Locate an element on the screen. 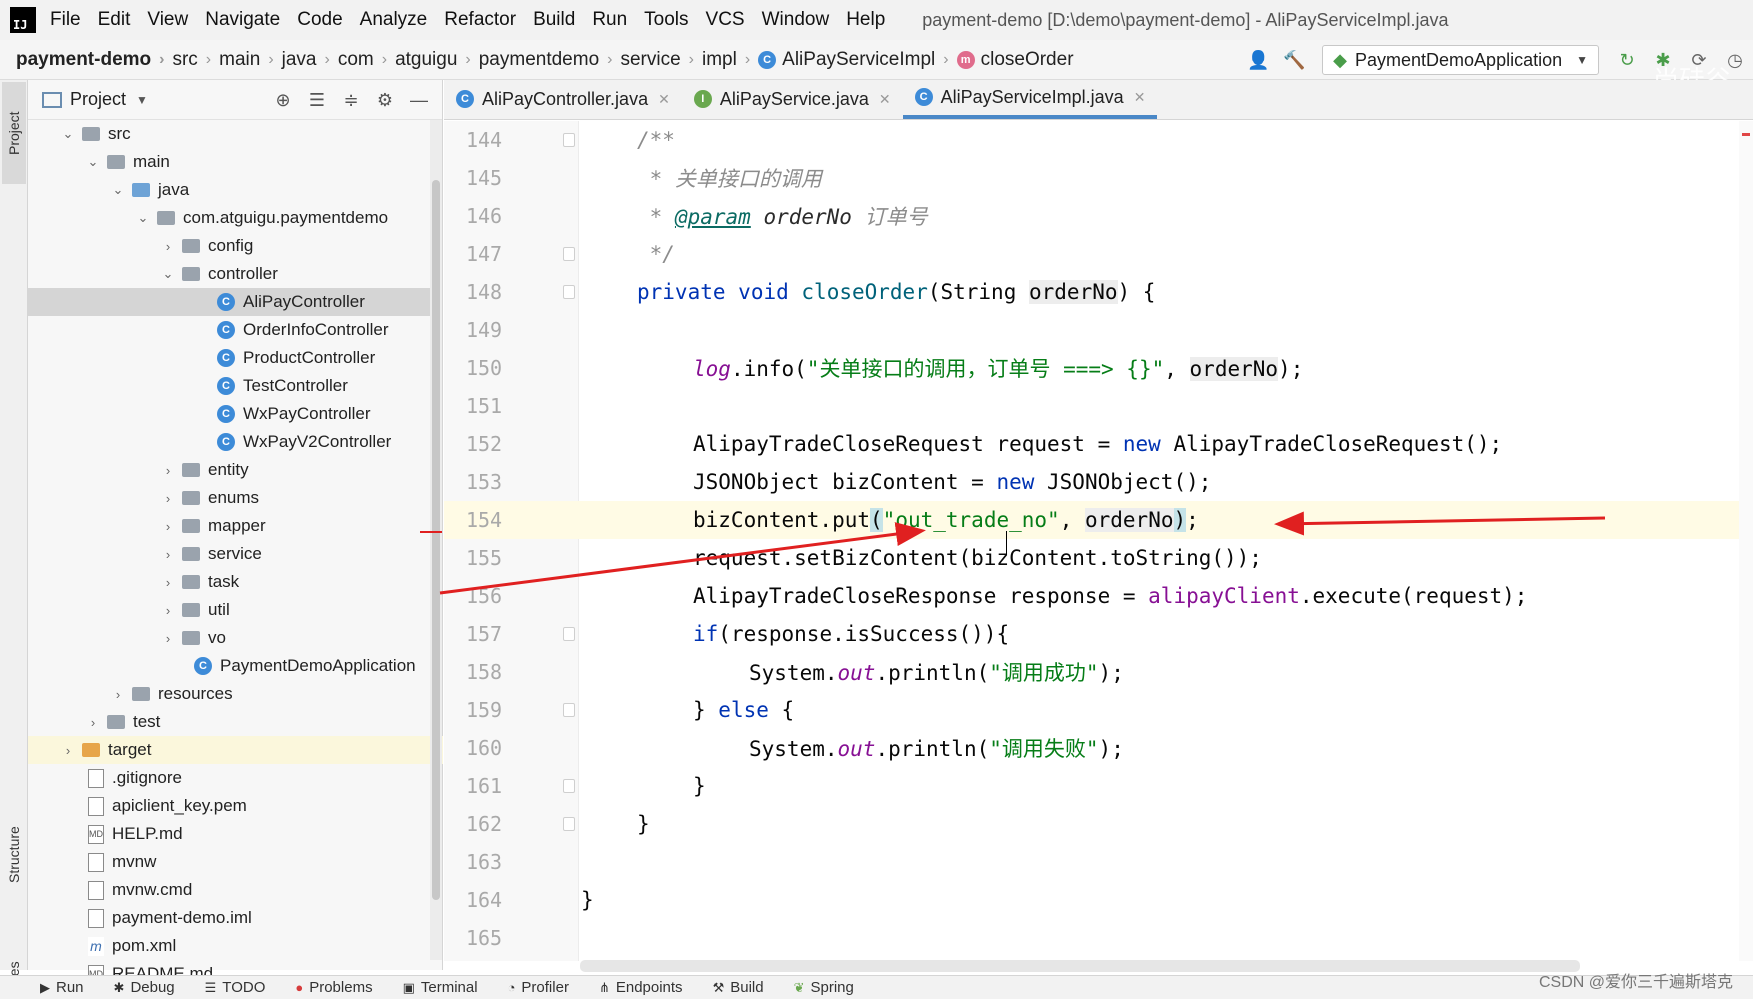  collapse-all-icon: ≑ is located at coordinates (351, 100).